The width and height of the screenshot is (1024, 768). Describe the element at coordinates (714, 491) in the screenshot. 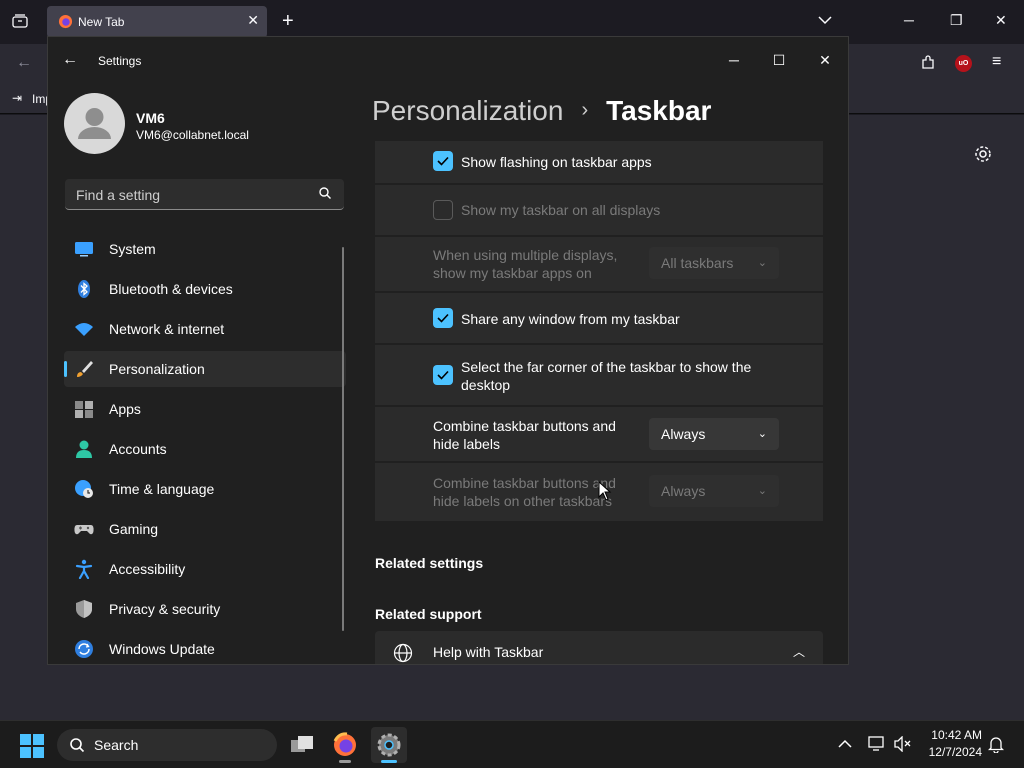

I see `combine-other-dropdown: Always ⌄` at that location.